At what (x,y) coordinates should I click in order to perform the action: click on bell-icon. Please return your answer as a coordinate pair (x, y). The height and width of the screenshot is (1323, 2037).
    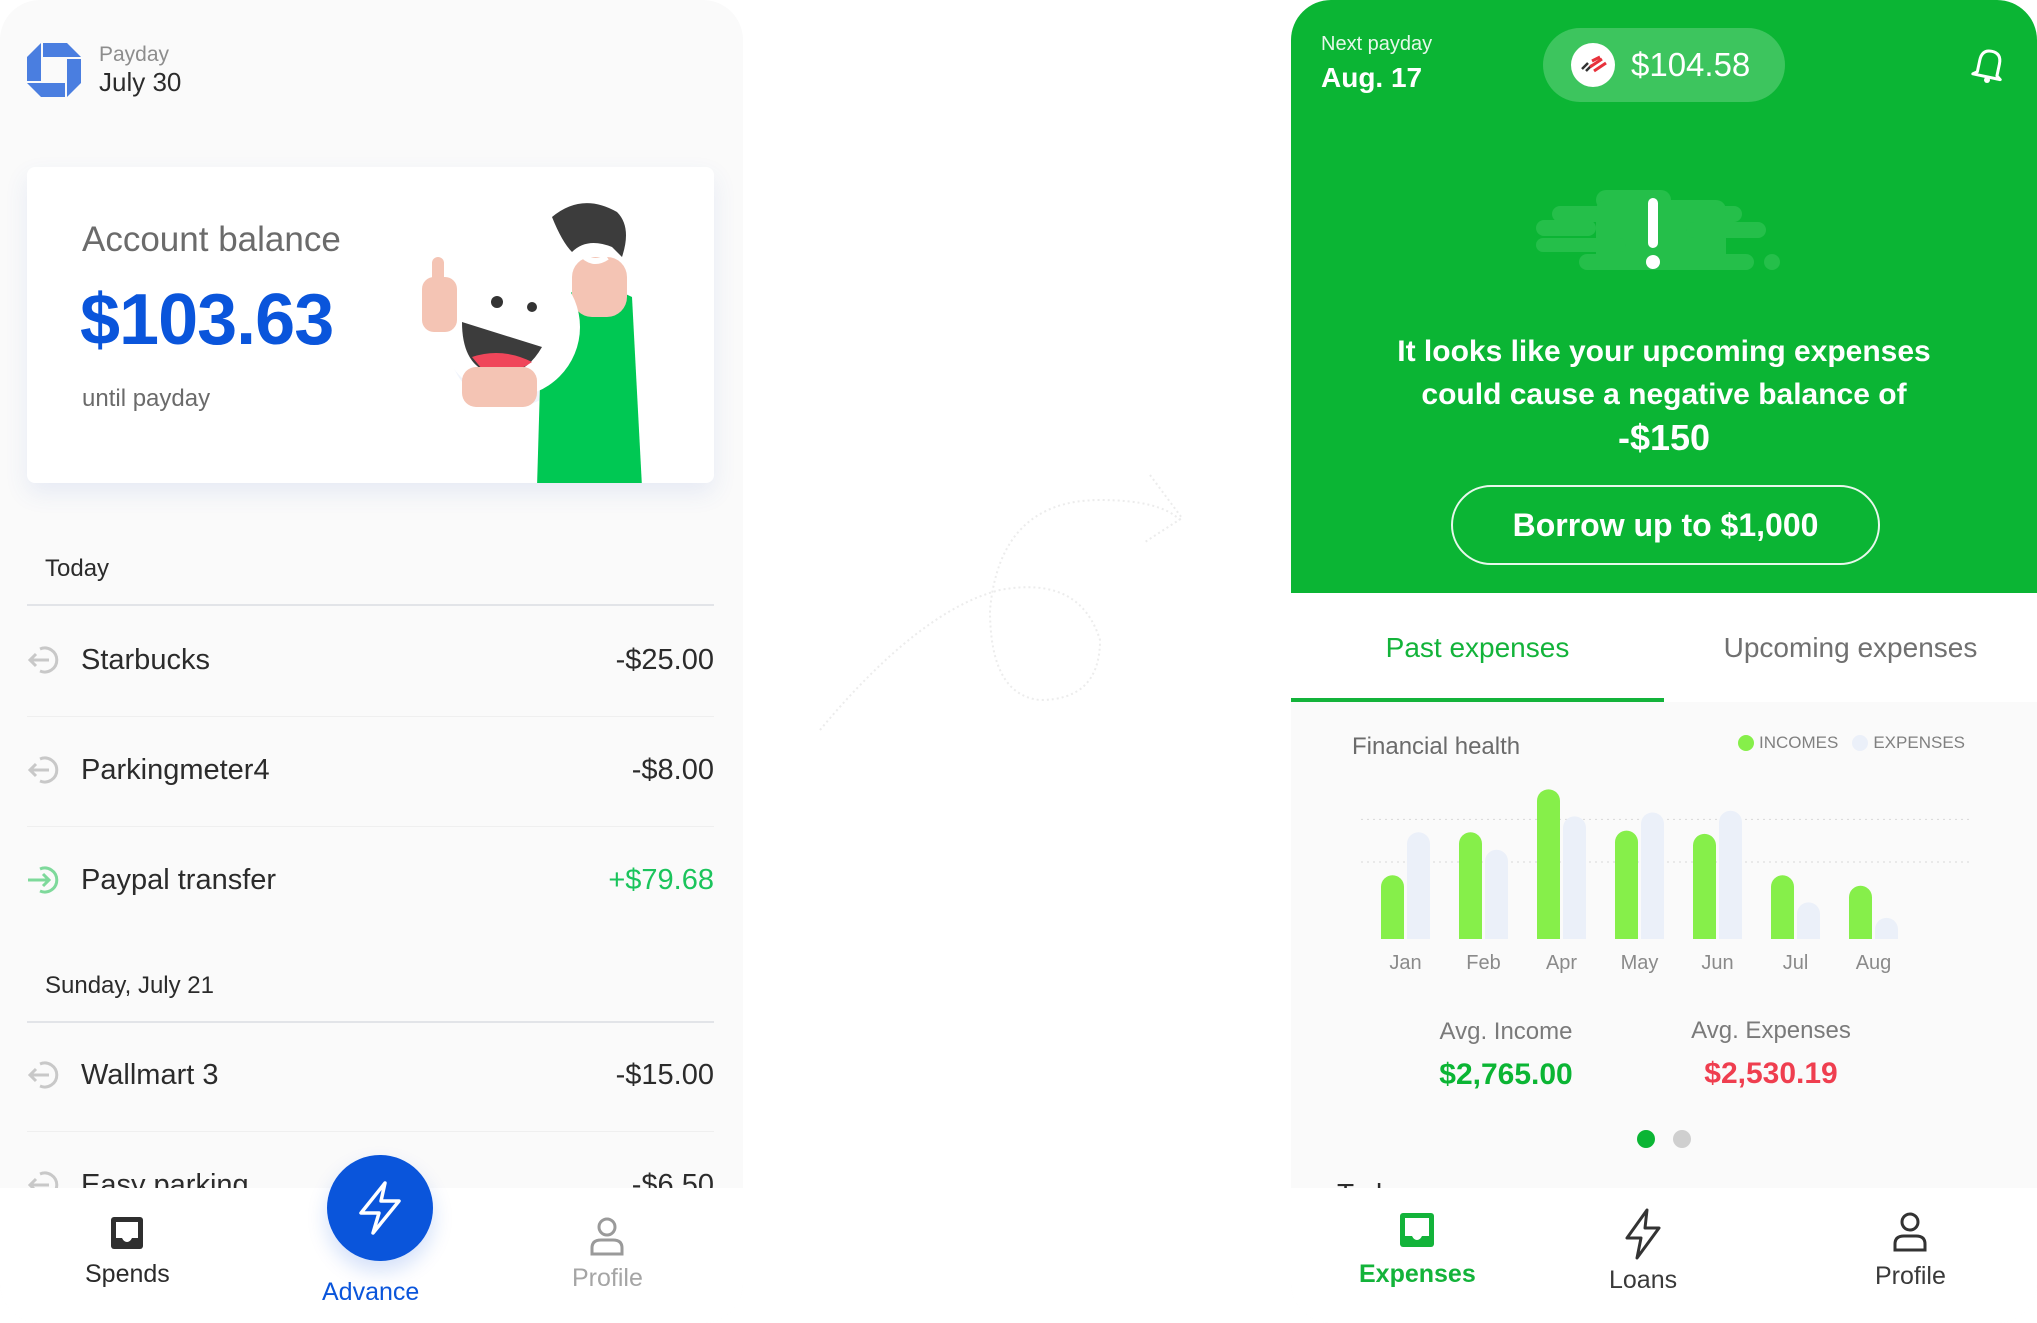
    Looking at the image, I should click on (1989, 65).